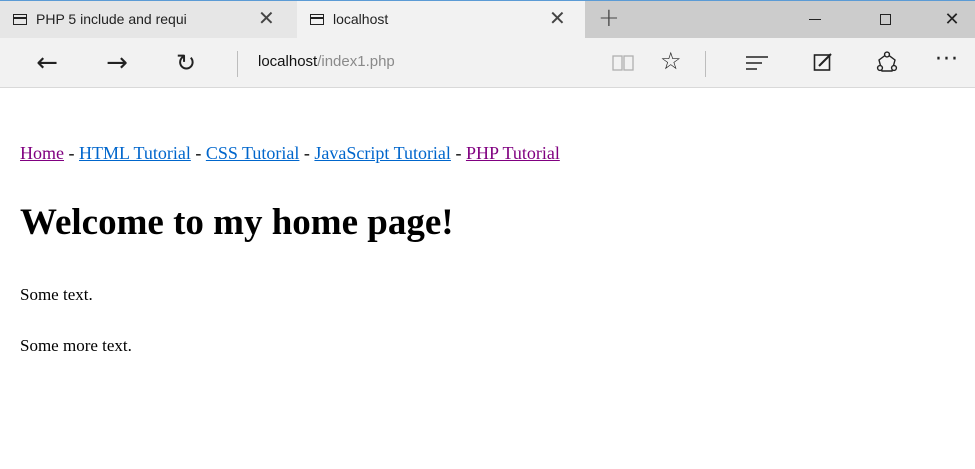  What do you see at coordinates (487, 63) in the screenshot?
I see `navigation-bar: ← → ↻ localhost/index1.php ☆ ···` at bounding box center [487, 63].